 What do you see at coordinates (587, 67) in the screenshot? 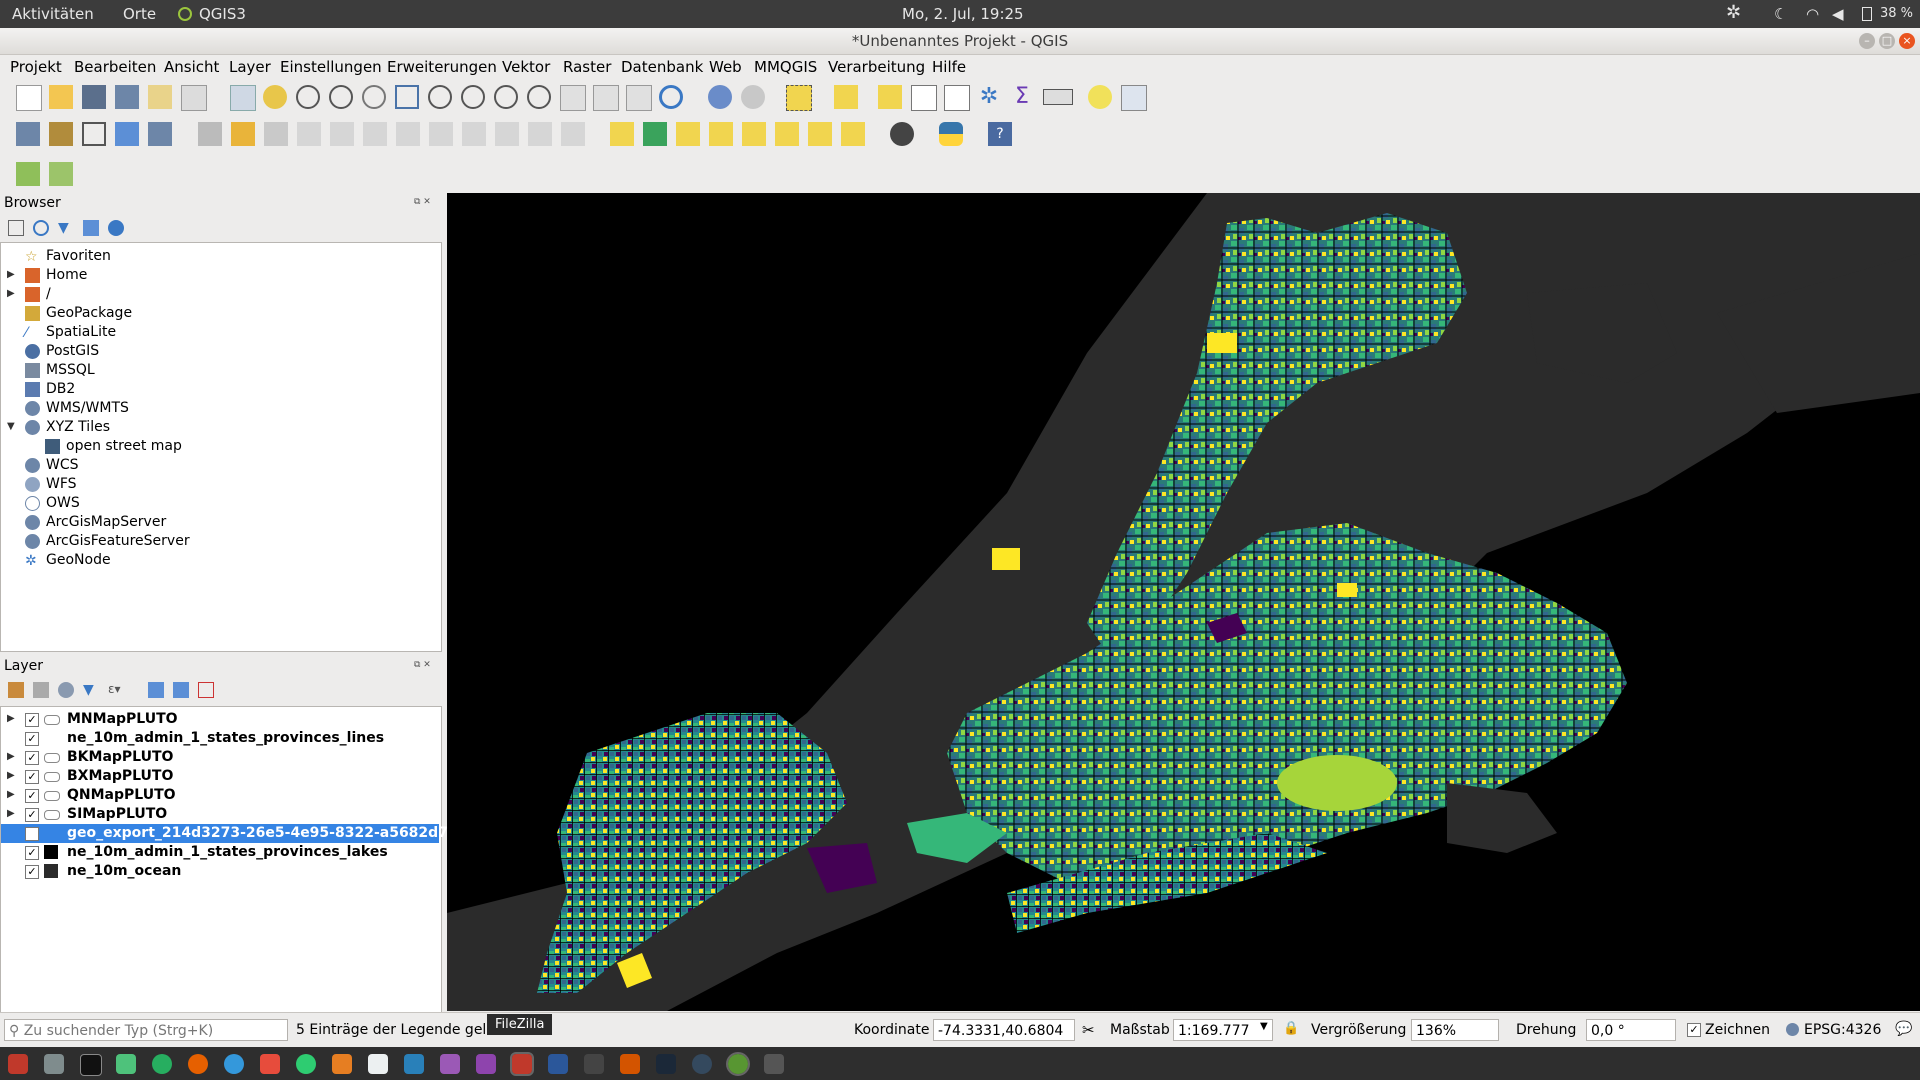
I see `menu-raster: Raster` at bounding box center [587, 67].